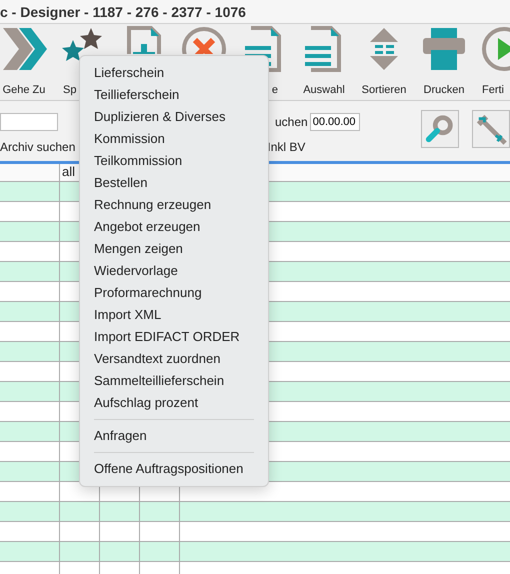 The image size is (510, 574). What do you see at coordinates (291, 122) in the screenshot?
I see `date-label: uchen` at bounding box center [291, 122].